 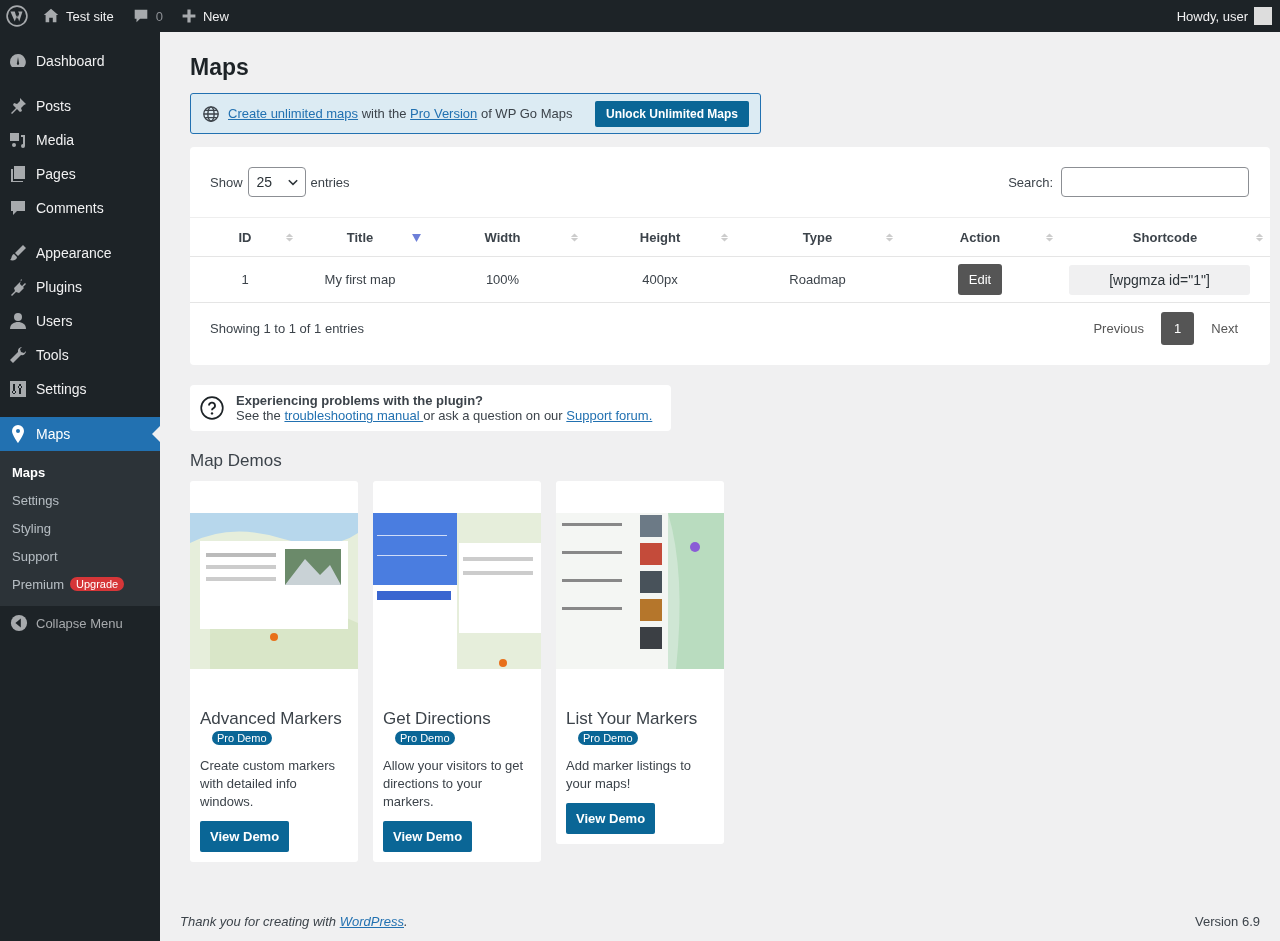 What do you see at coordinates (80, 174) in the screenshot?
I see `menu-item: Pages` at bounding box center [80, 174].